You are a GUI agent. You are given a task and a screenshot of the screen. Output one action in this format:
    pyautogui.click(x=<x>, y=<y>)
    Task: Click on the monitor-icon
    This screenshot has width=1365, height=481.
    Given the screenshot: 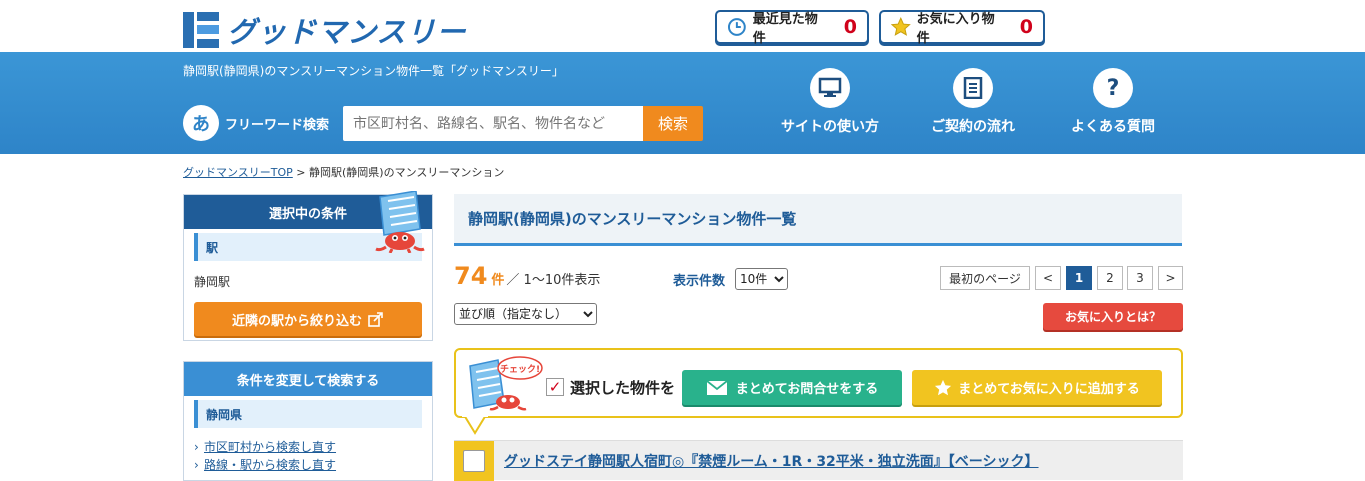 What is the action you would take?
    pyautogui.click(x=830, y=88)
    